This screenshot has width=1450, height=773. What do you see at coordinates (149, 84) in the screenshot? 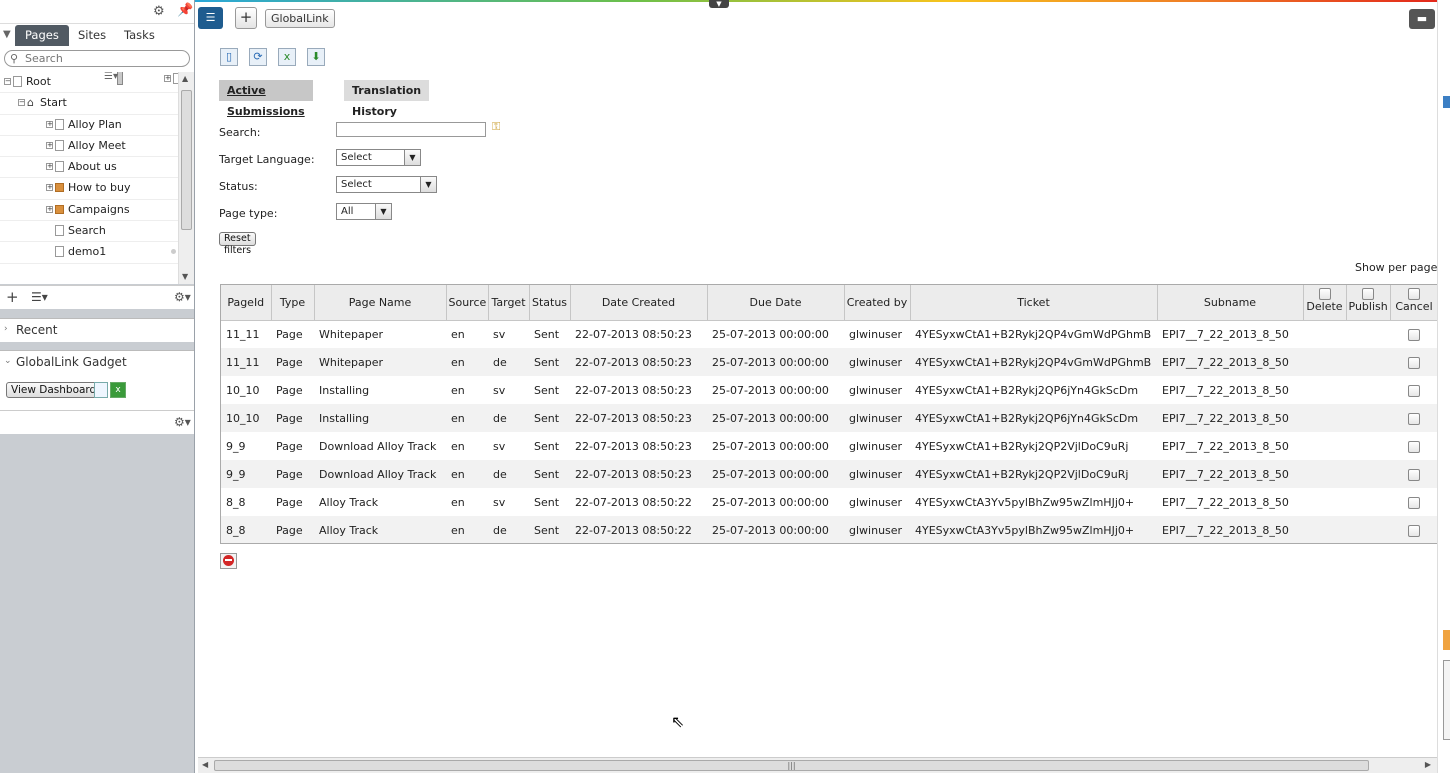
I see `tree-item: +Alloy Track☰▾` at bounding box center [149, 84].